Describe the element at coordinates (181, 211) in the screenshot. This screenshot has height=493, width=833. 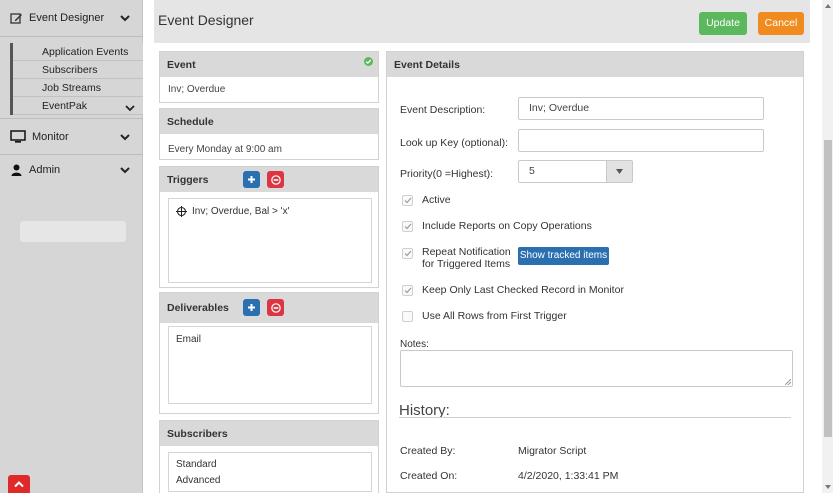
I see `crosshair-icon` at that location.